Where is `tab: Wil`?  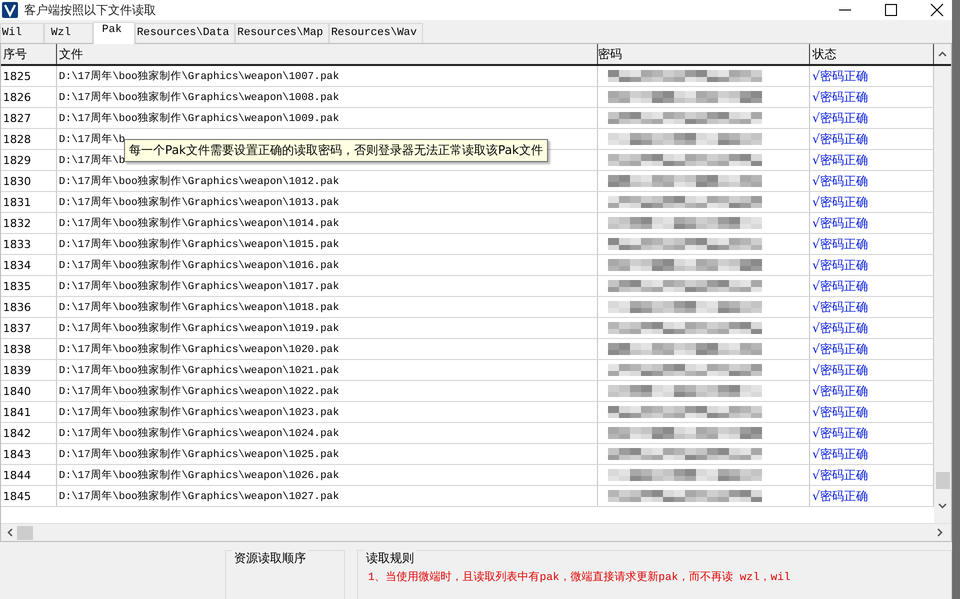
tab: Wil is located at coordinates (22, 33).